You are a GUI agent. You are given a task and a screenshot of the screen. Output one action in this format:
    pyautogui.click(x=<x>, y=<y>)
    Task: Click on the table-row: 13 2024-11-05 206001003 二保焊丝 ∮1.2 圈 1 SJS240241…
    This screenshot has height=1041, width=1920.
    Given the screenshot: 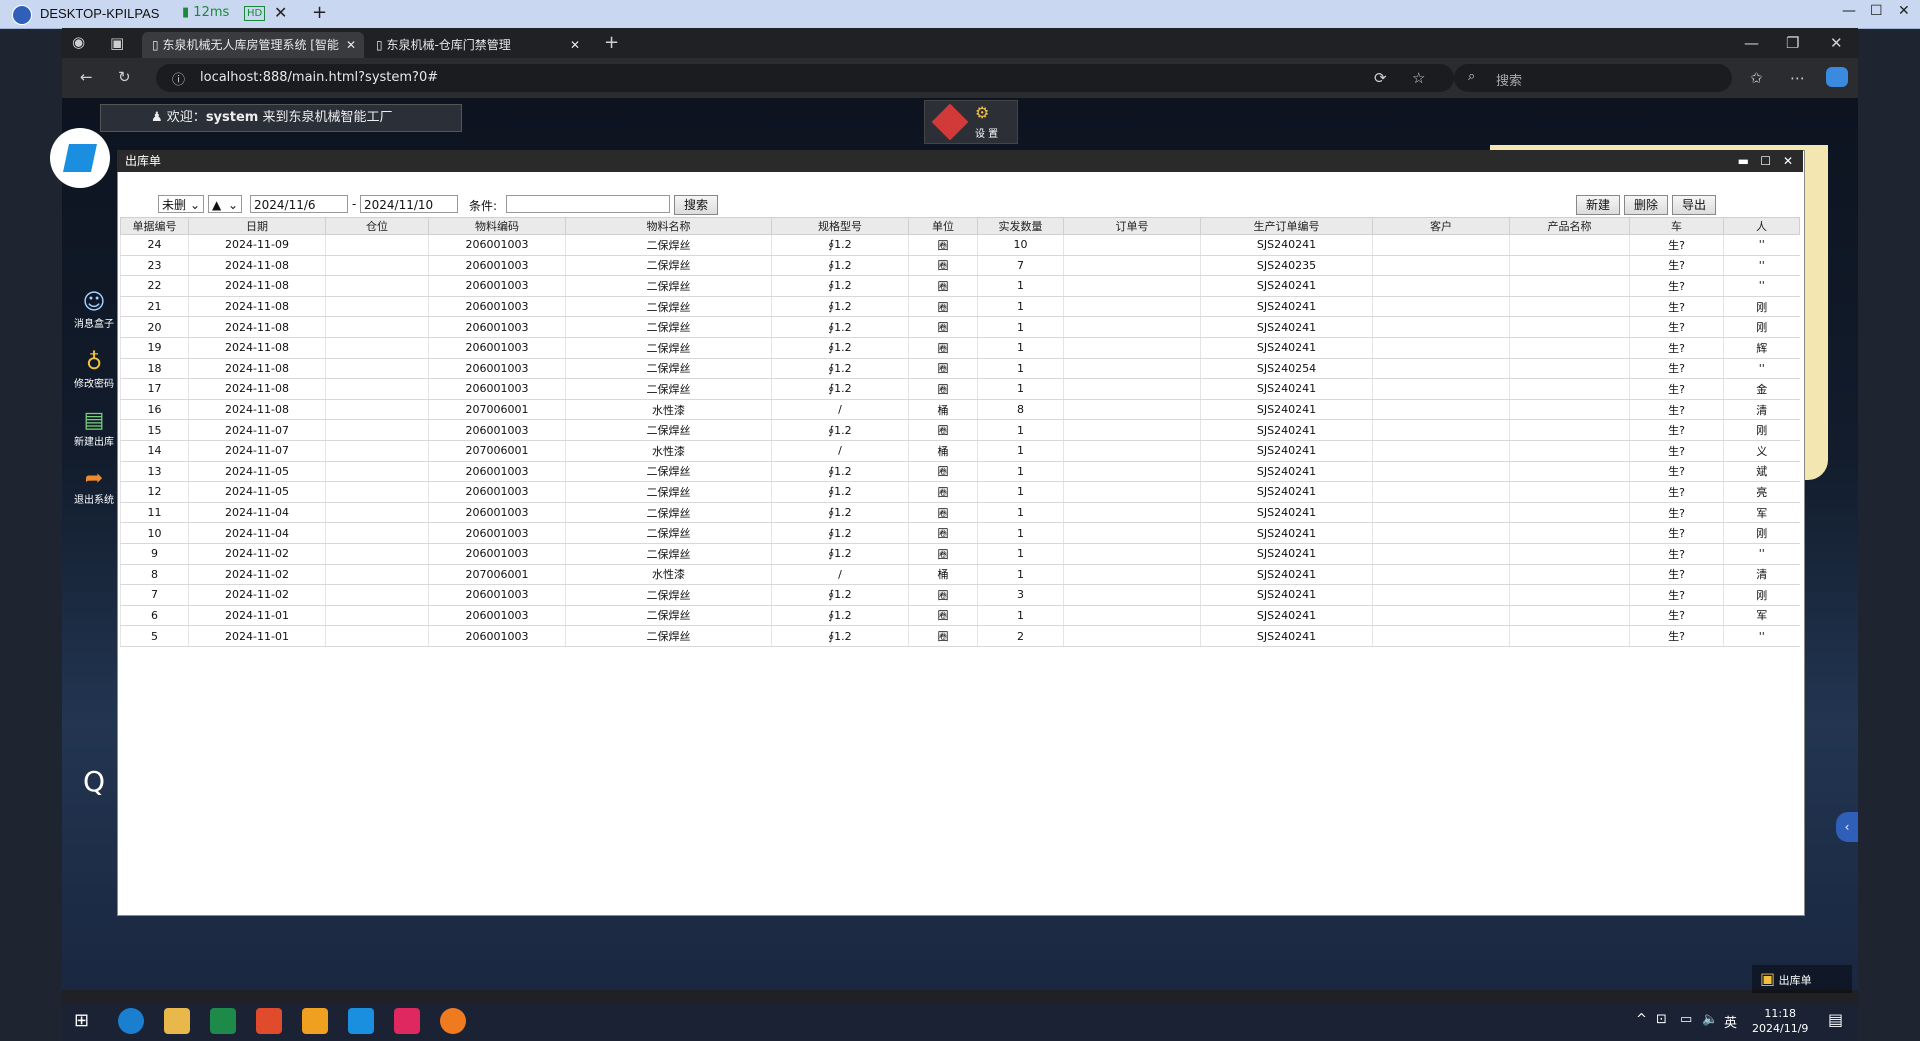 What is the action you would take?
    pyautogui.click(x=960, y=472)
    